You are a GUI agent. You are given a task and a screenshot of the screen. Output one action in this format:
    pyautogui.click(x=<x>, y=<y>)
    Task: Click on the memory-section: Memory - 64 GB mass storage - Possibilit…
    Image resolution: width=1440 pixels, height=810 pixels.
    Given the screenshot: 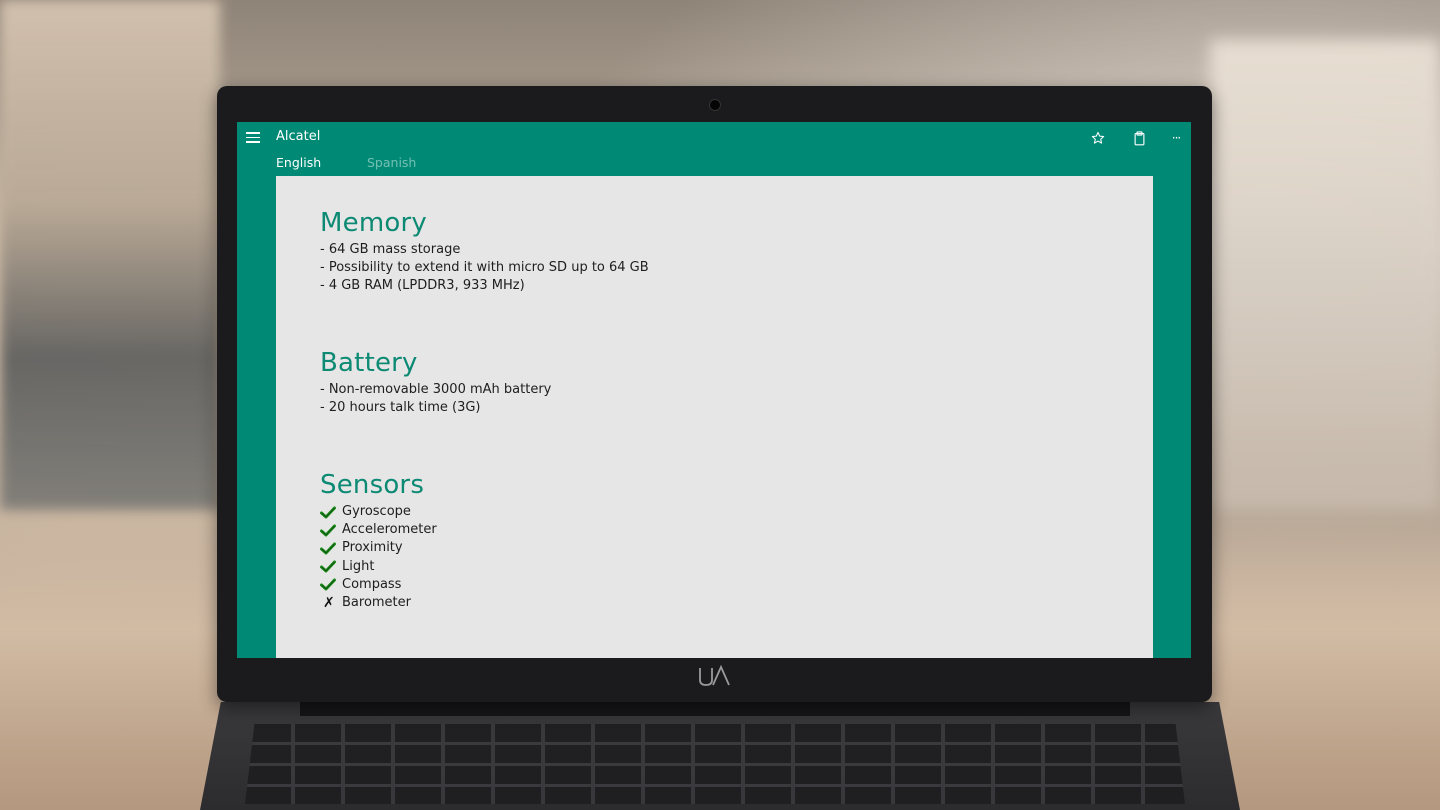 What is the action you would take?
    pyautogui.click(x=484, y=252)
    